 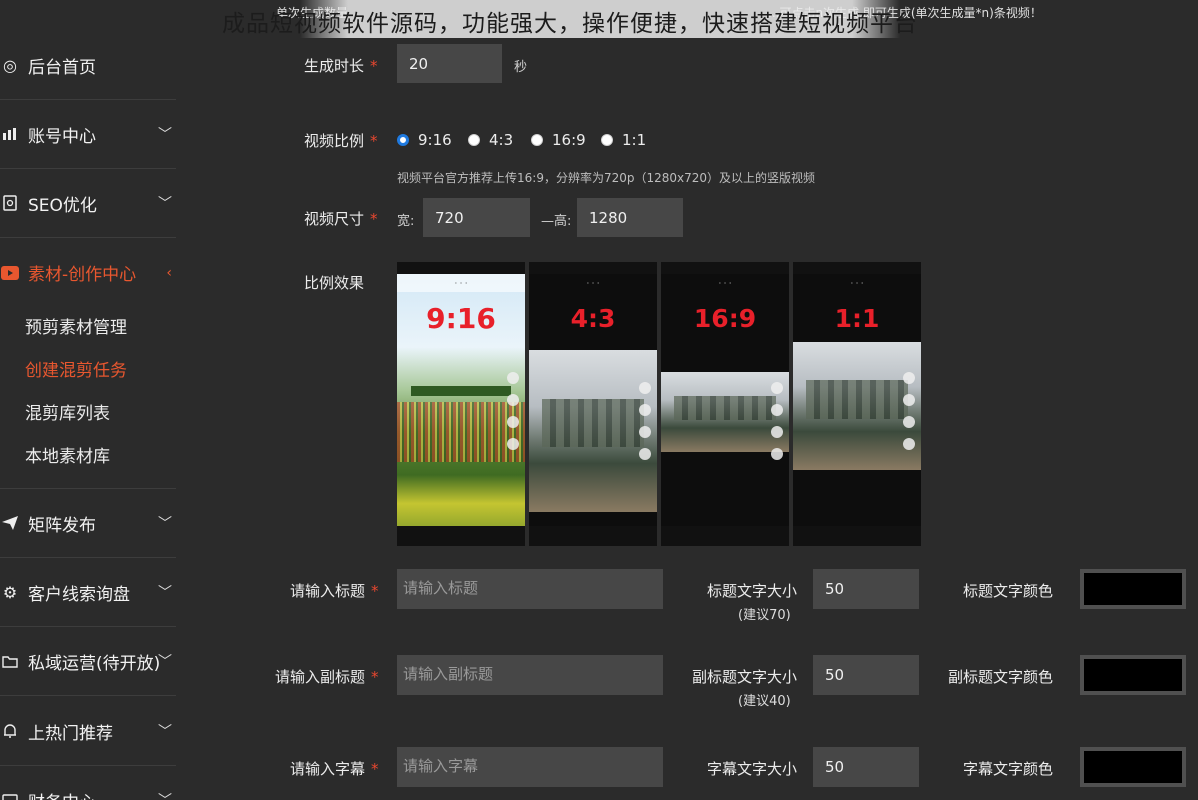 I want to click on height-label: —高:, so click(x=556, y=221).